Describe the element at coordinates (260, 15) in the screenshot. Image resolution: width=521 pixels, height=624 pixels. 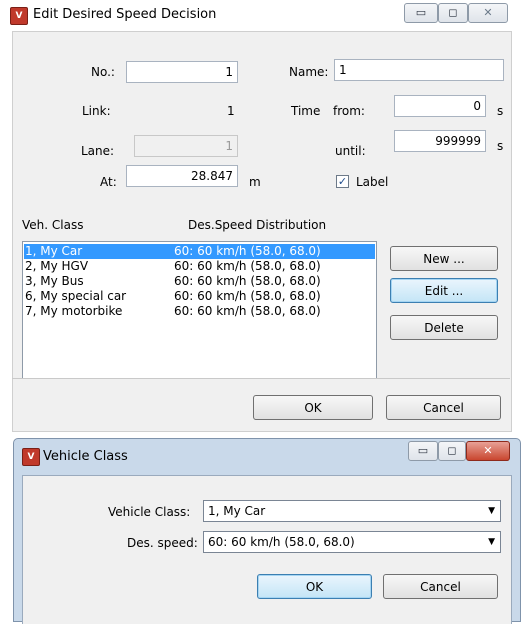
I see `dialog1-titlebar: V Edit Desired Speed Decision ▭ ◻ ✕` at that location.